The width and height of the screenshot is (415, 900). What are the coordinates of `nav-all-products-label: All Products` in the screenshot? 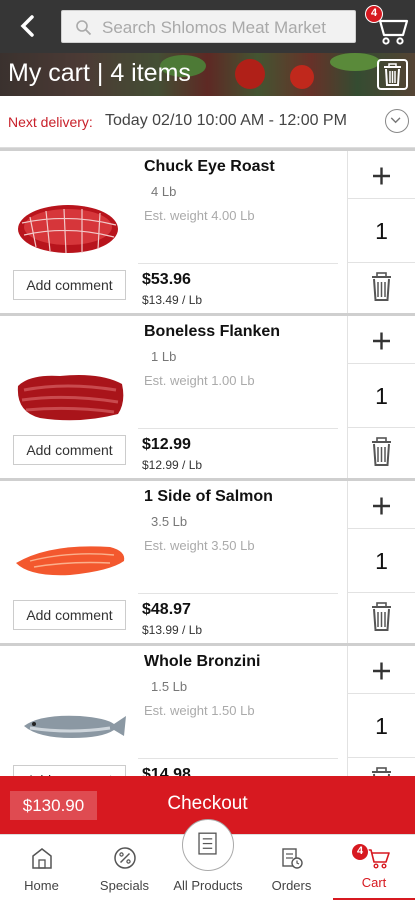 It's located at (208, 885).